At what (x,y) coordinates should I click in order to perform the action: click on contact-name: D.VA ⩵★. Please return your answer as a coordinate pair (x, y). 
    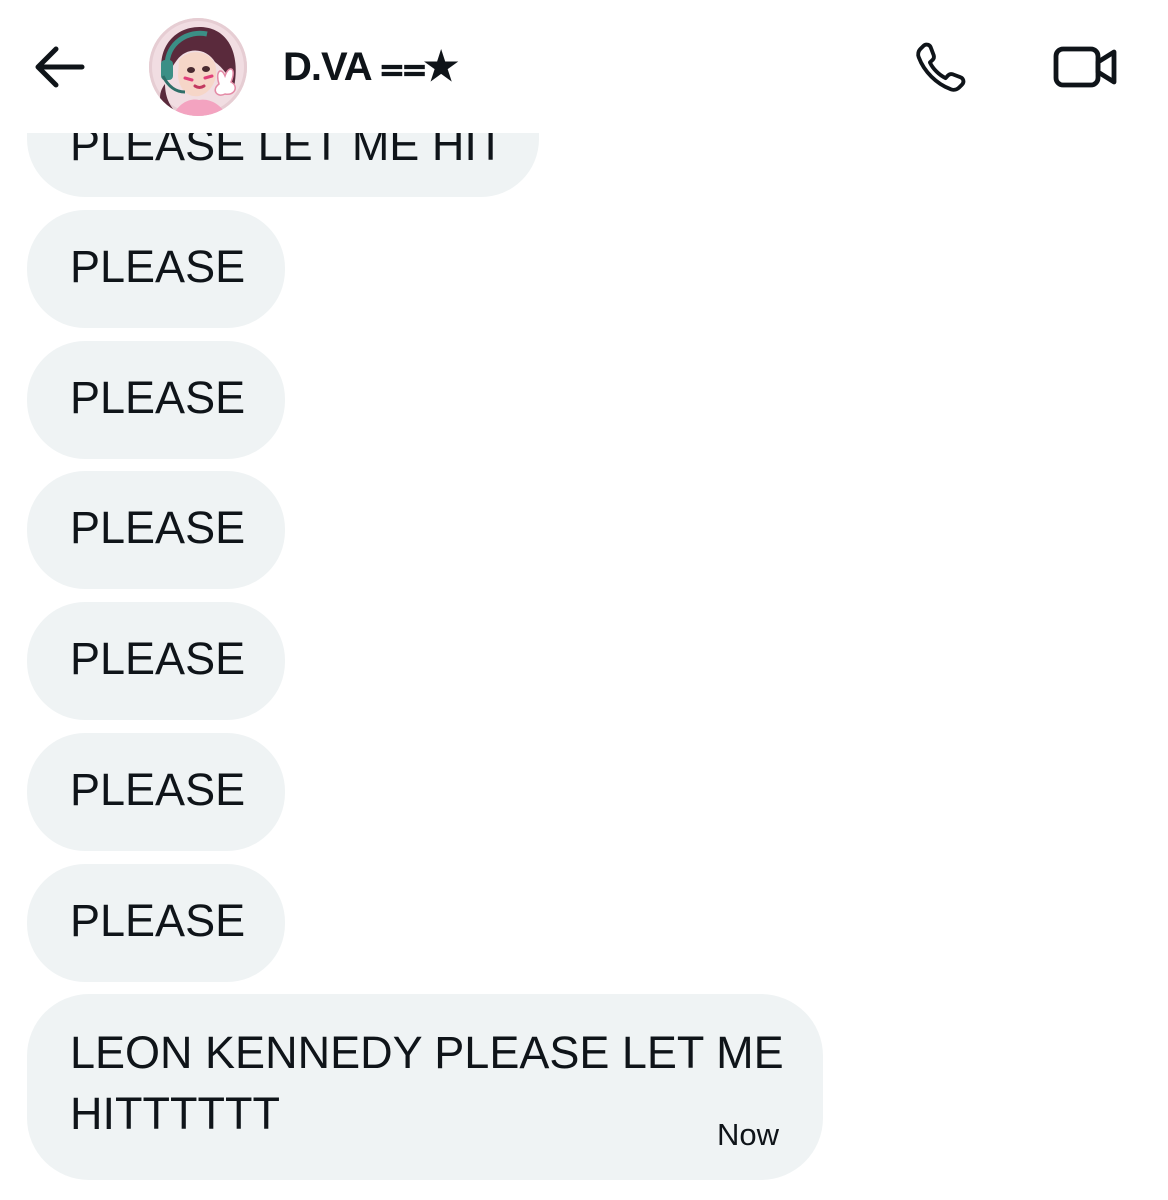
    Looking at the image, I should click on (370, 67).